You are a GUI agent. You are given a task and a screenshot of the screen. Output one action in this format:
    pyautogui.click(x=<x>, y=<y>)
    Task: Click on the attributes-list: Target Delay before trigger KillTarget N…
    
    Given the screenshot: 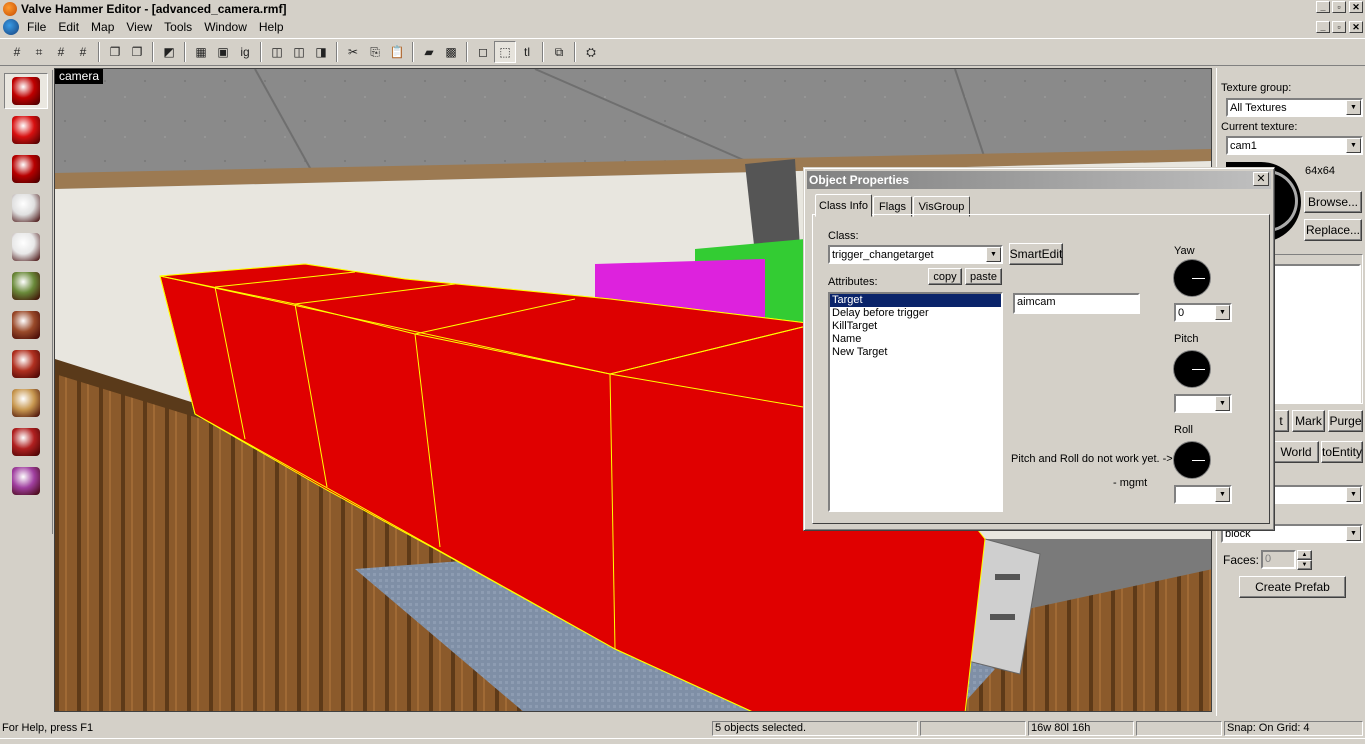 What is the action you would take?
    pyautogui.click(x=915, y=402)
    